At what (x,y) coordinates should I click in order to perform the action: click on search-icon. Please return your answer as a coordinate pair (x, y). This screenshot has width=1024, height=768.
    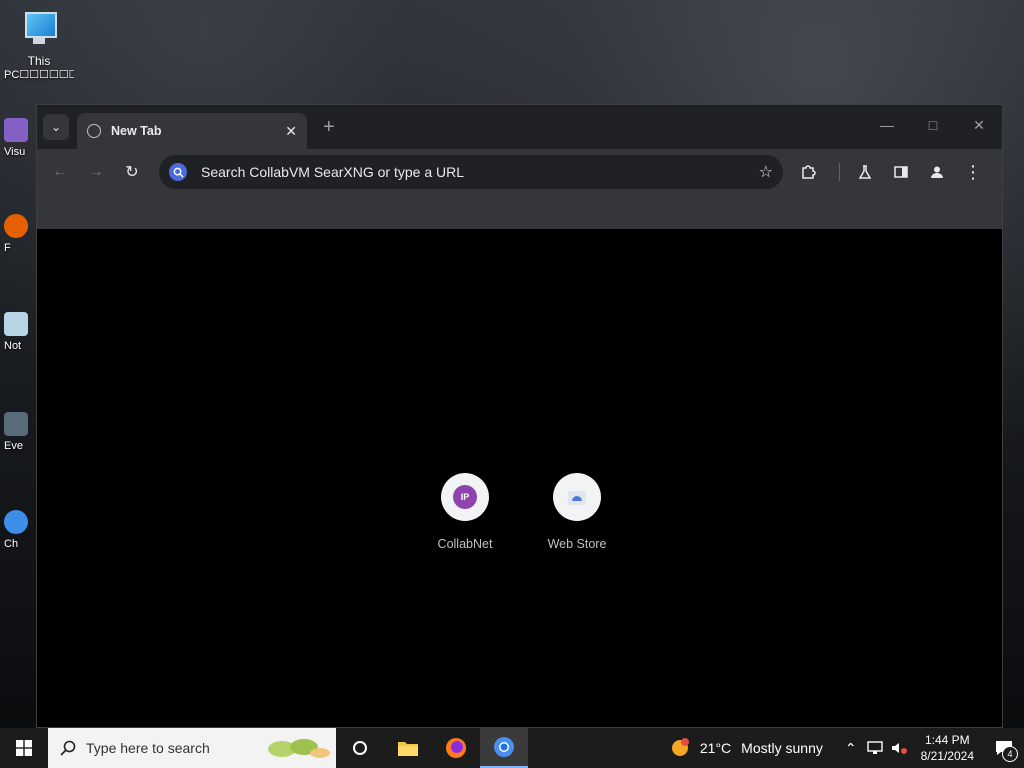
    Looking at the image, I should click on (68, 748).